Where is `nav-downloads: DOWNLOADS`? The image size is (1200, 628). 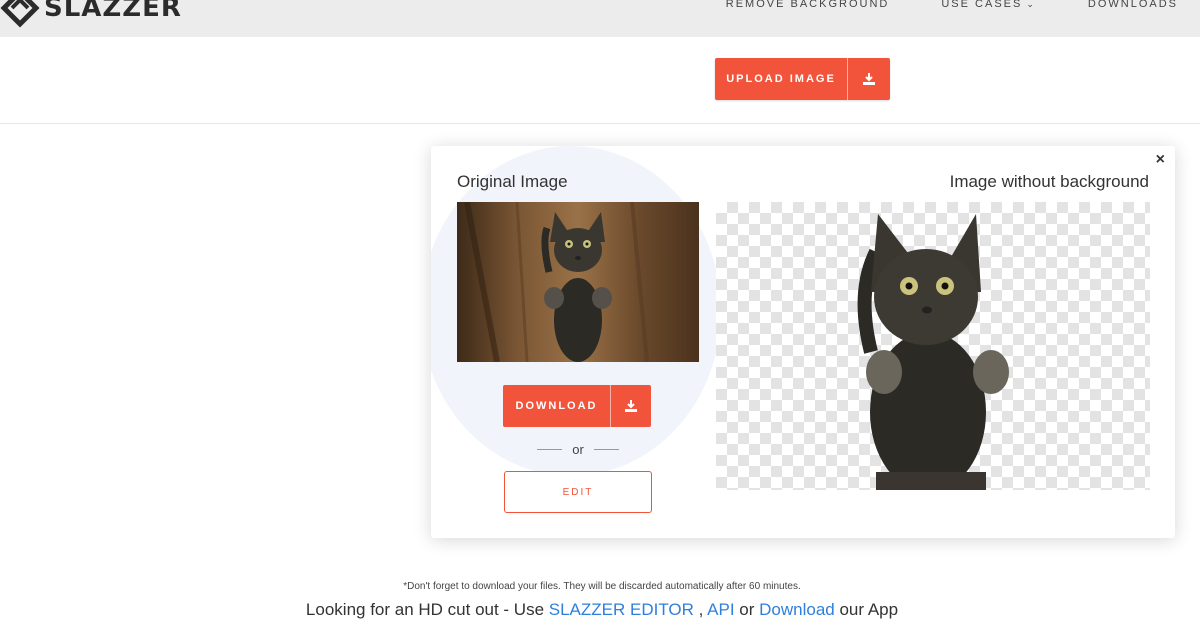
nav-downloads: DOWNLOADS is located at coordinates (1144, 5).